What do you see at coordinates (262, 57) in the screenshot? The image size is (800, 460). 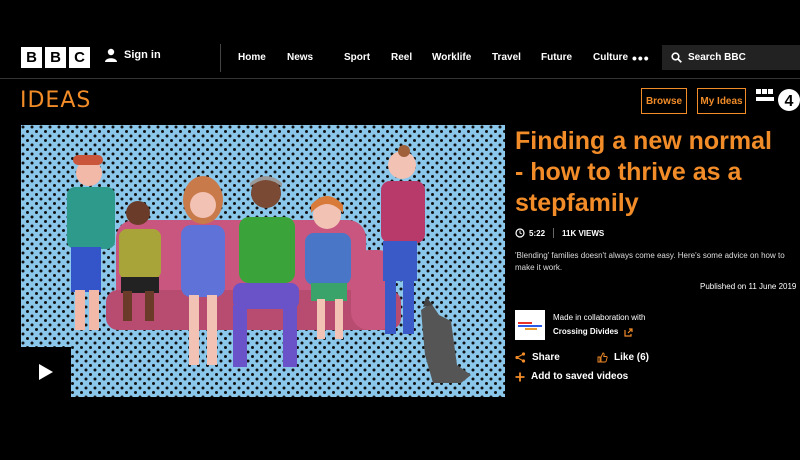 I see `nav-home: Home` at bounding box center [262, 57].